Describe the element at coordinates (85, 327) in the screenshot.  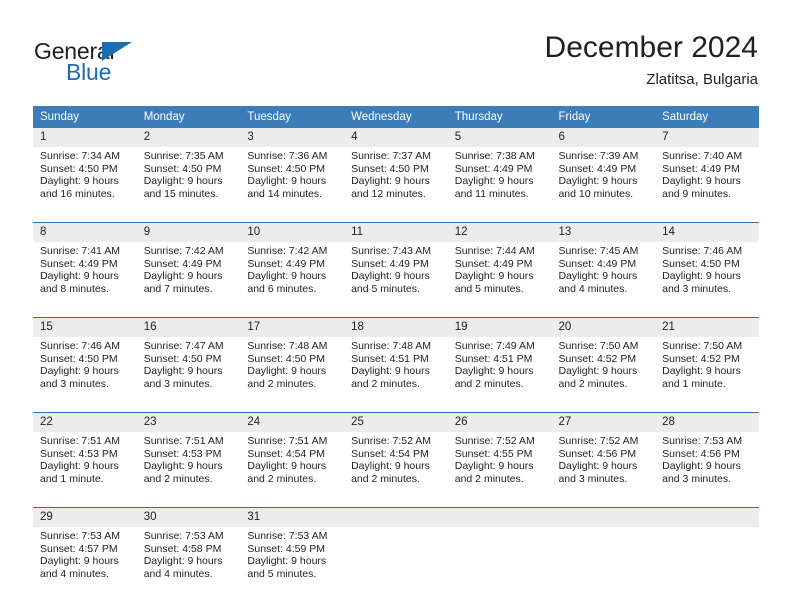
I see `day-number: 15` at that location.